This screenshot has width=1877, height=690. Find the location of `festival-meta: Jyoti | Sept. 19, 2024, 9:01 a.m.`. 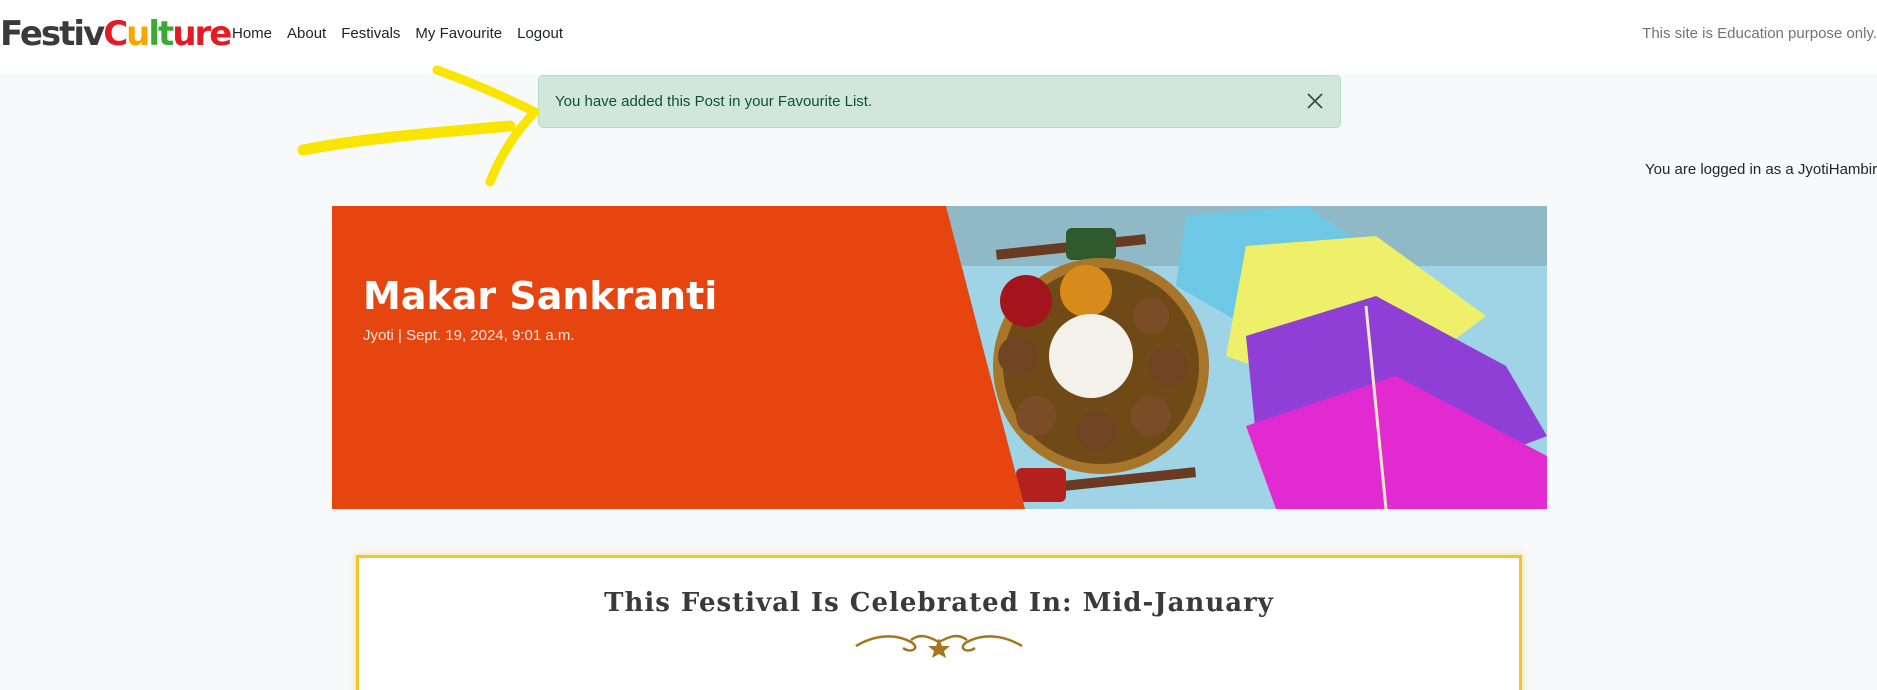

festival-meta: Jyoti | Sept. 19, 2024, 9:01 a.m. is located at coordinates (469, 335).